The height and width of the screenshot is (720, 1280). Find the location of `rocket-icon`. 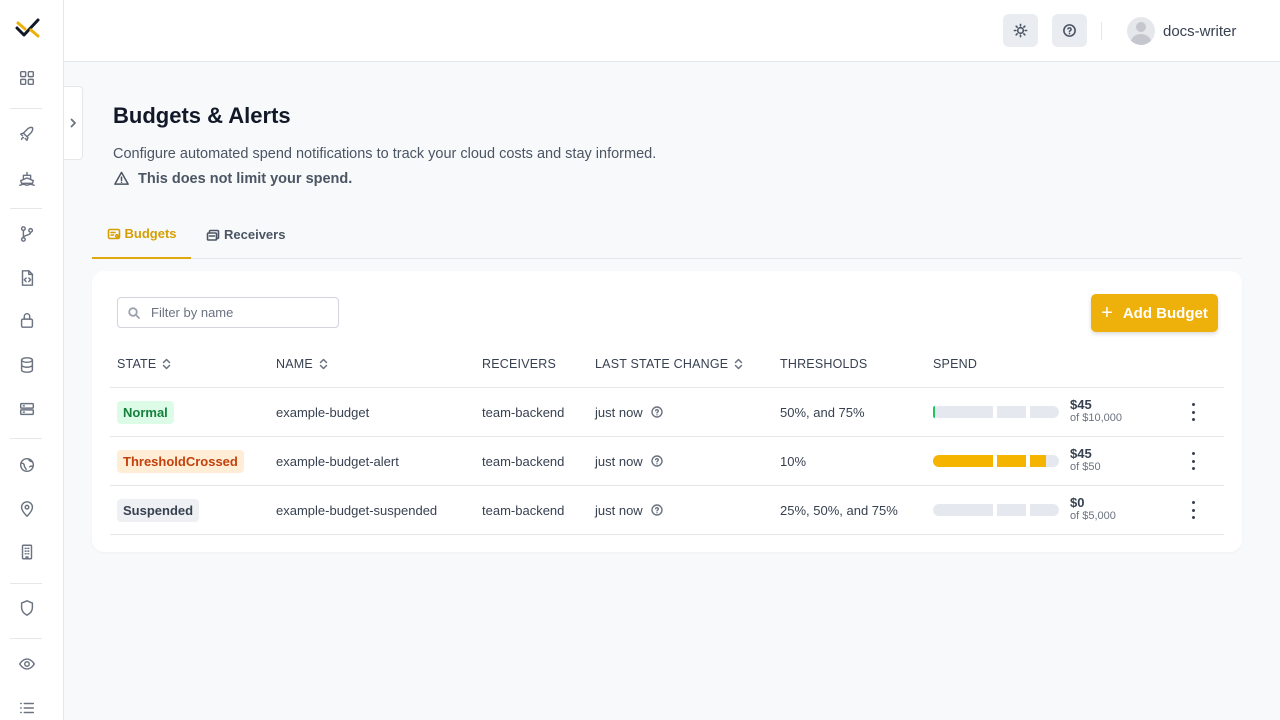

rocket-icon is located at coordinates (27, 134).